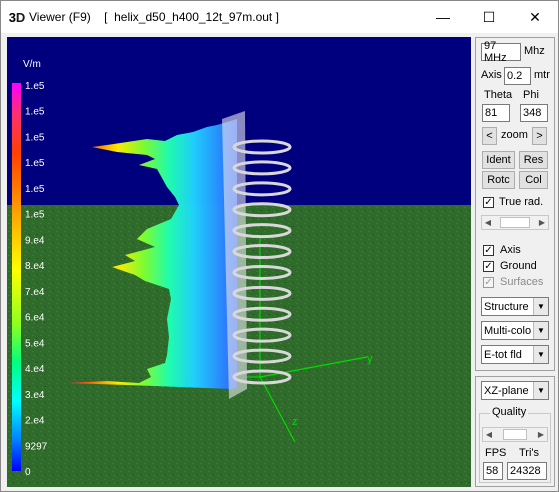  I want to click on axis-checkbox: ✓, so click(488, 250).